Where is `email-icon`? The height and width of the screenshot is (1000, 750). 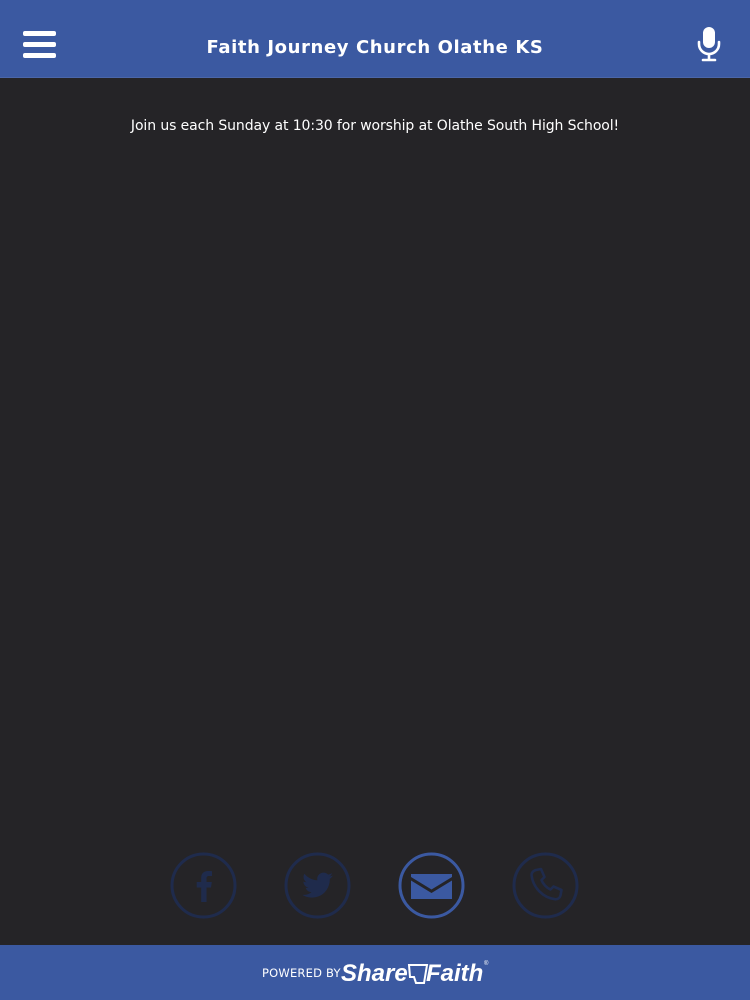 email-icon is located at coordinates (431, 885).